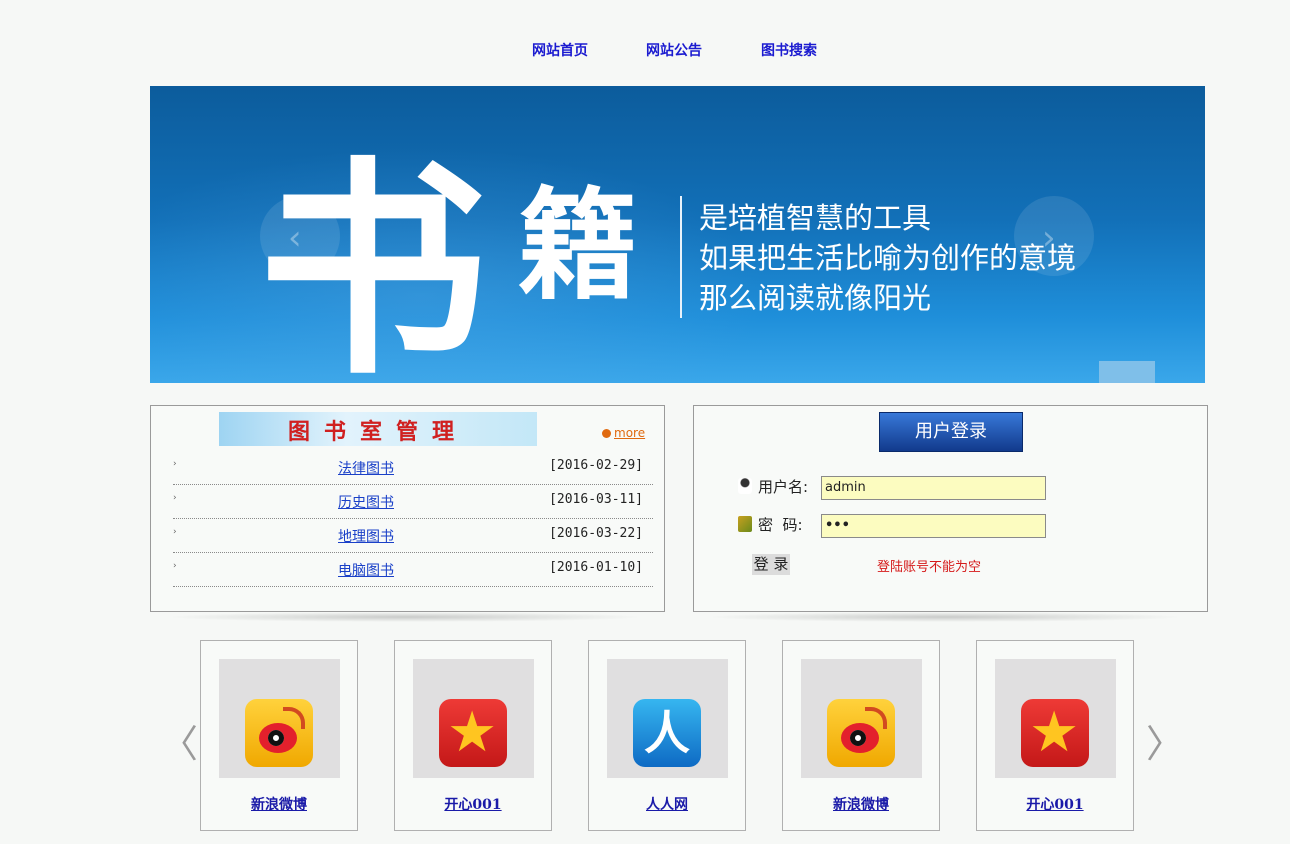 This screenshot has height=844, width=1290. I want to click on nav-book-search-link: 图书搜索, so click(789, 50).